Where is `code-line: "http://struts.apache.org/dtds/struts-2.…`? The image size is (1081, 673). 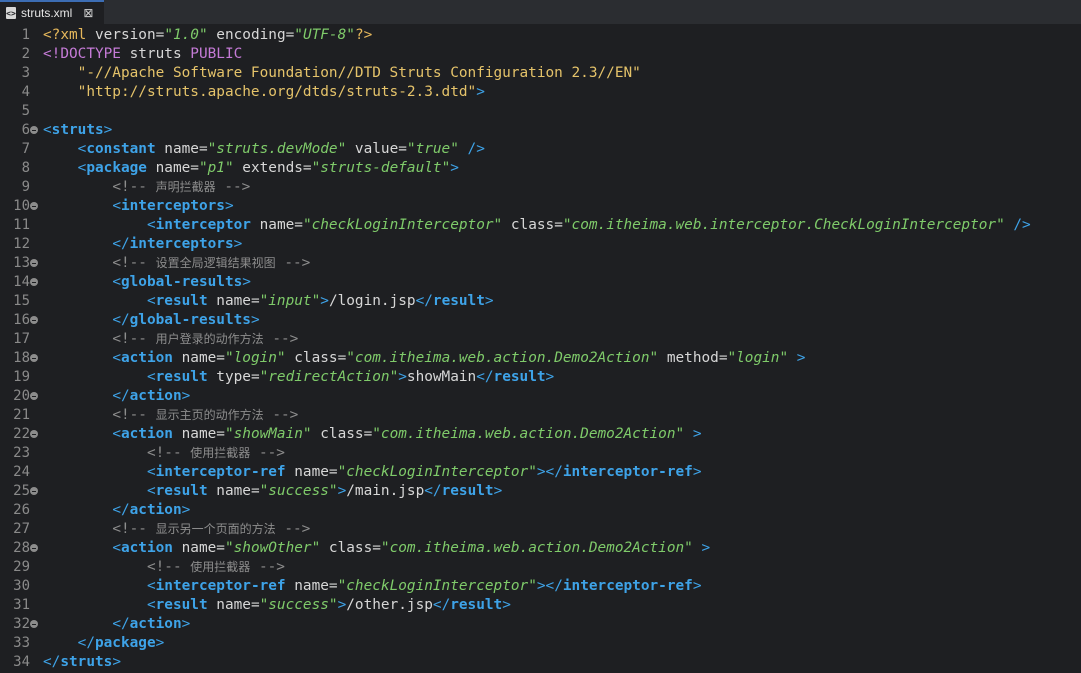
code-line: "http://struts.apache.org/dtds/struts-2.… is located at coordinates (264, 92).